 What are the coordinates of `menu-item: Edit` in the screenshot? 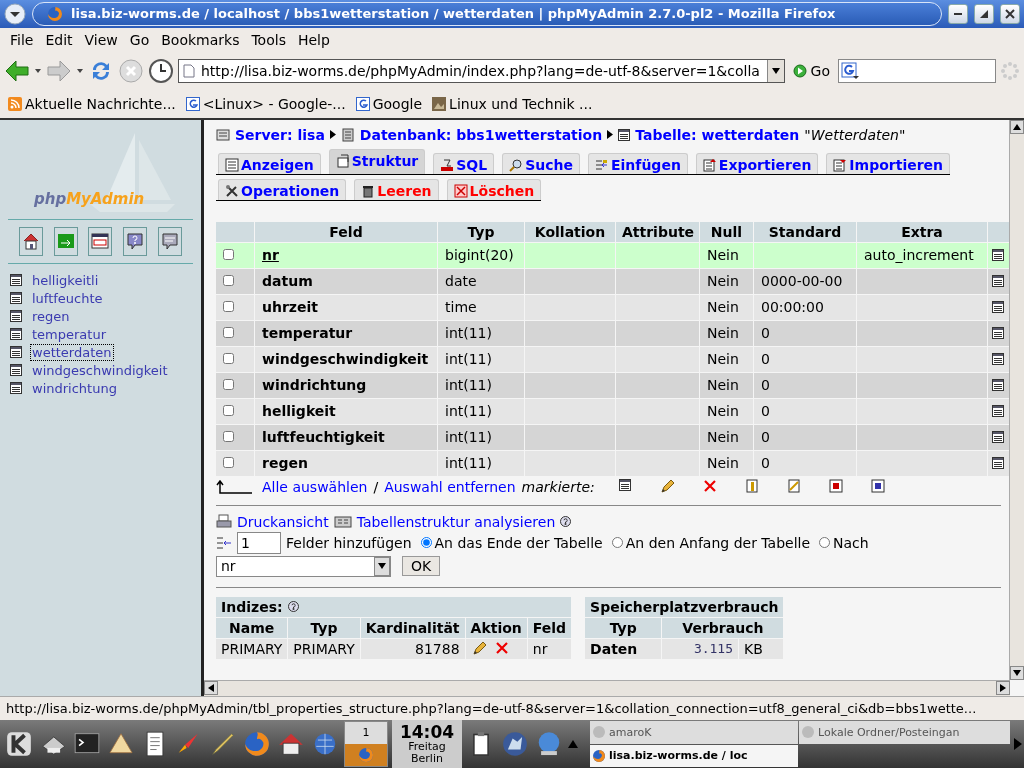 It's located at (59, 39).